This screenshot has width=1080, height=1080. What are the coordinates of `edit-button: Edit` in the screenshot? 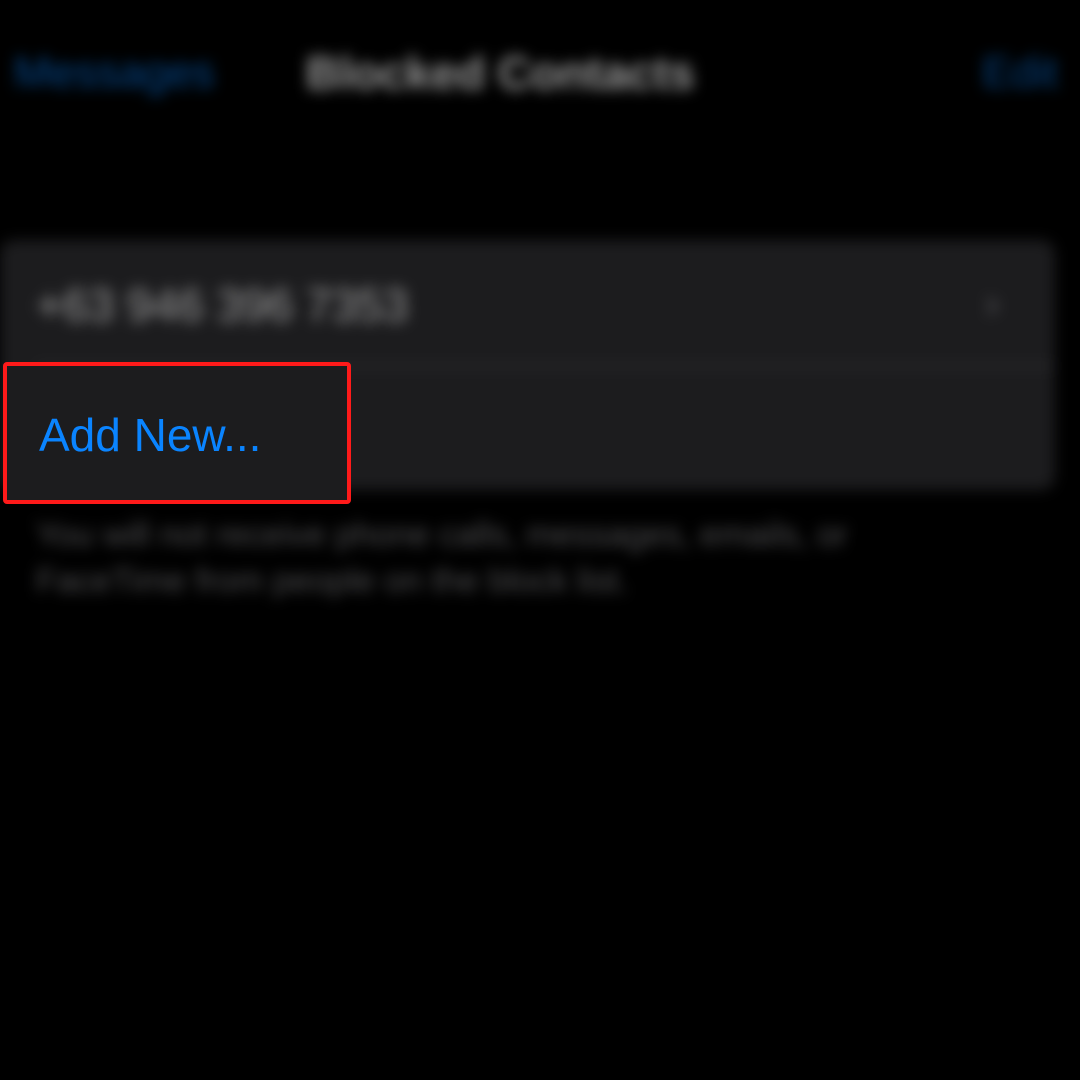 It's located at (1020, 73).